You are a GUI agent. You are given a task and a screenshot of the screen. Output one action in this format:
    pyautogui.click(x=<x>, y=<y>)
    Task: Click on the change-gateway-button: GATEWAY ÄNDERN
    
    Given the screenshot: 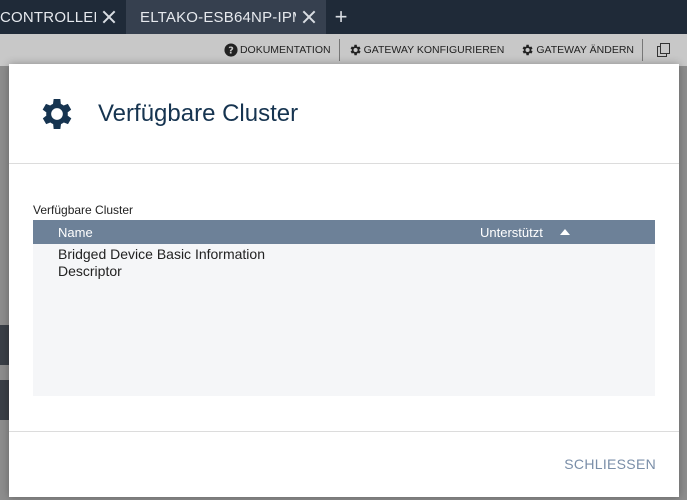 What is the action you would take?
    pyautogui.click(x=577, y=50)
    